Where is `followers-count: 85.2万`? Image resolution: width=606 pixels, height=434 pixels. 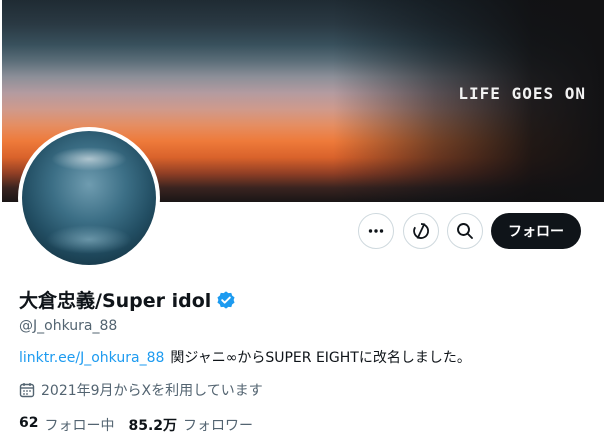 followers-count: 85.2万 is located at coordinates (153, 426).